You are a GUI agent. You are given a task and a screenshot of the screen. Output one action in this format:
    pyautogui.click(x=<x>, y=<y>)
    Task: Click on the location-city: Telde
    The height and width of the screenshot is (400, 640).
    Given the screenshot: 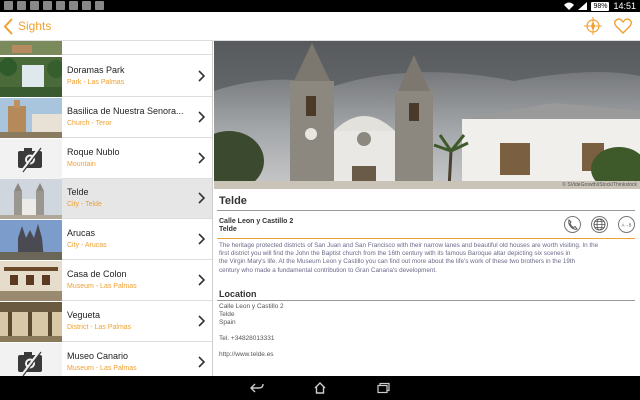 What is the action you would take?
    pyautogui.click(x=227, y=314)
    